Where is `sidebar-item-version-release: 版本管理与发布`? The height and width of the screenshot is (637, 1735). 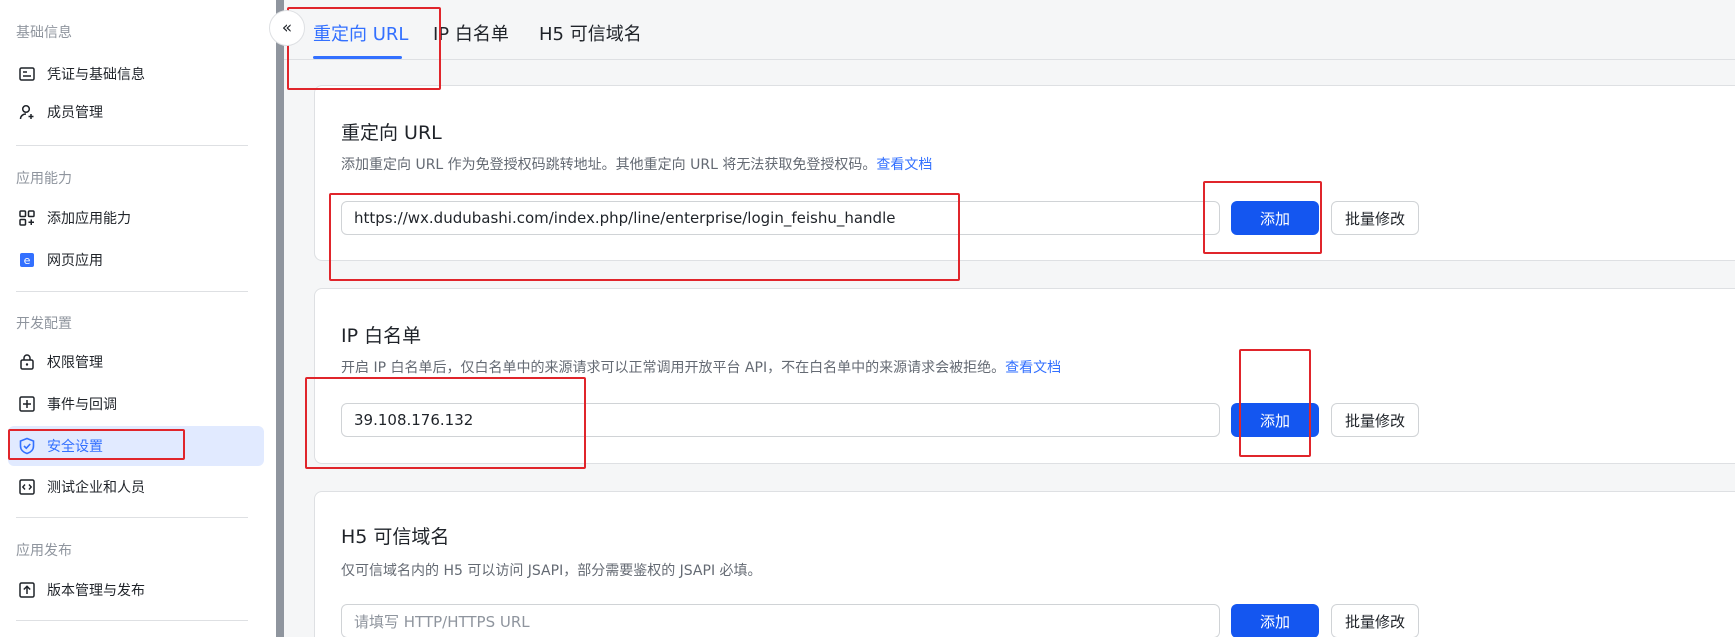 sidebar-item-version-release: 版本管理与发布 is located at coordinates (136, 590).